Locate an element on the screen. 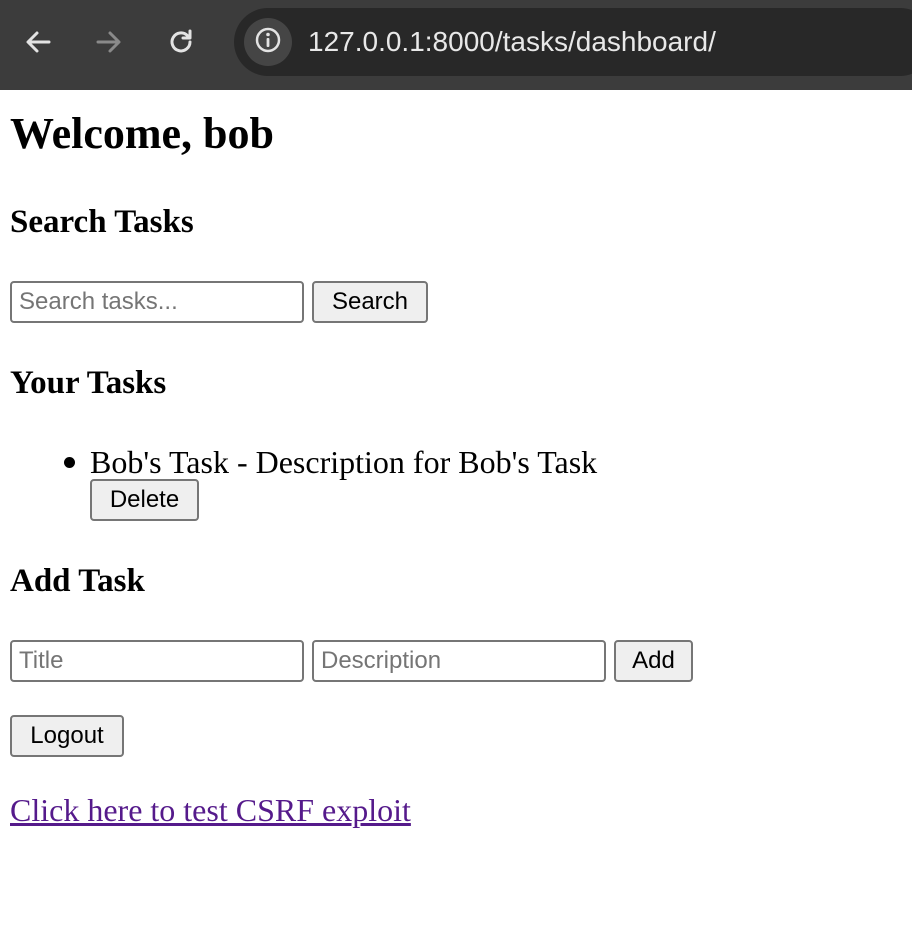 Image resolution: width=912 pixels, height=946 pixels. task-text: Bob's Task - Description for Bob's Task is located at coordinates (344, 462).